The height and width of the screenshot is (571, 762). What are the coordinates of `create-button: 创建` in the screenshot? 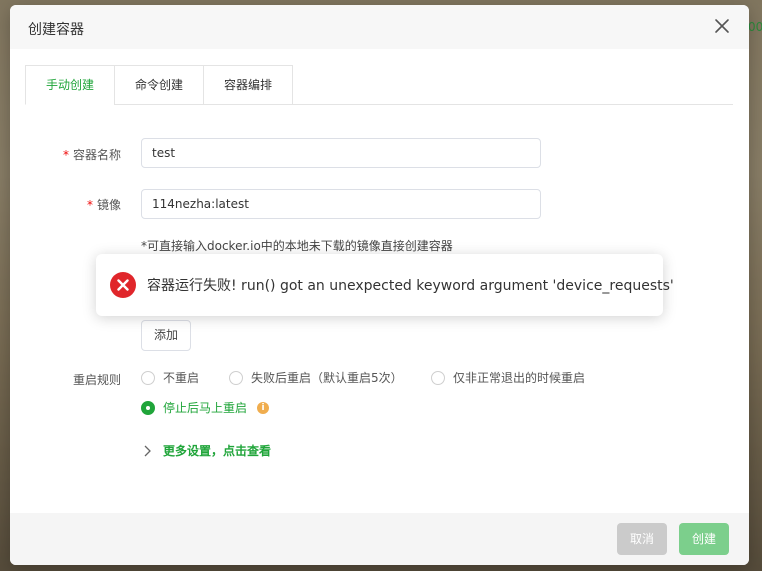 It's located at (704, 539).